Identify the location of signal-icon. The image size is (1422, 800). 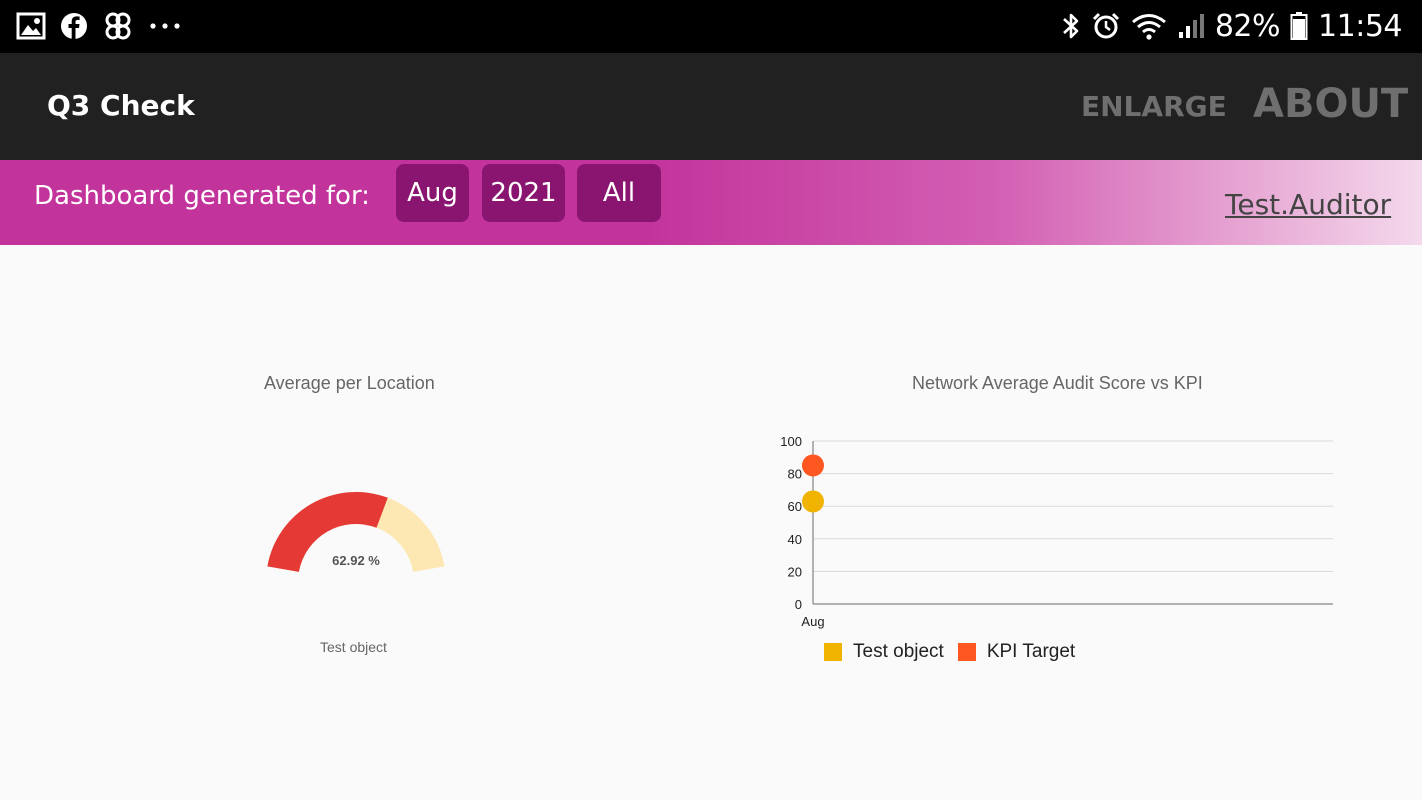
(1191, 26).